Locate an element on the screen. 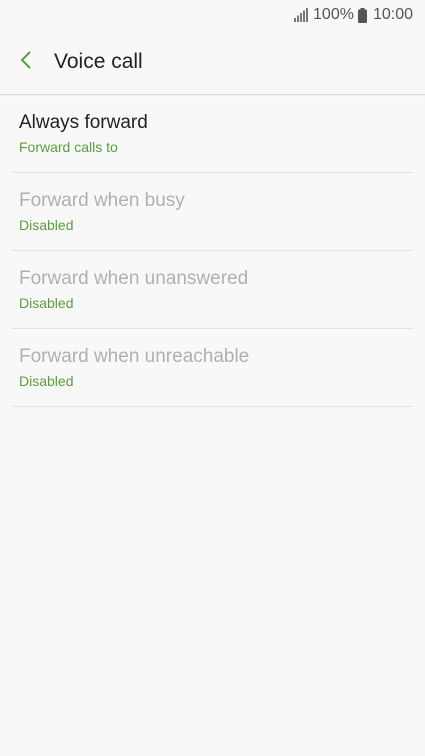 Image resolution: width=425 pixels, height=756 pixels. clock-time: 10:00 is located at coordinates (392, 14).